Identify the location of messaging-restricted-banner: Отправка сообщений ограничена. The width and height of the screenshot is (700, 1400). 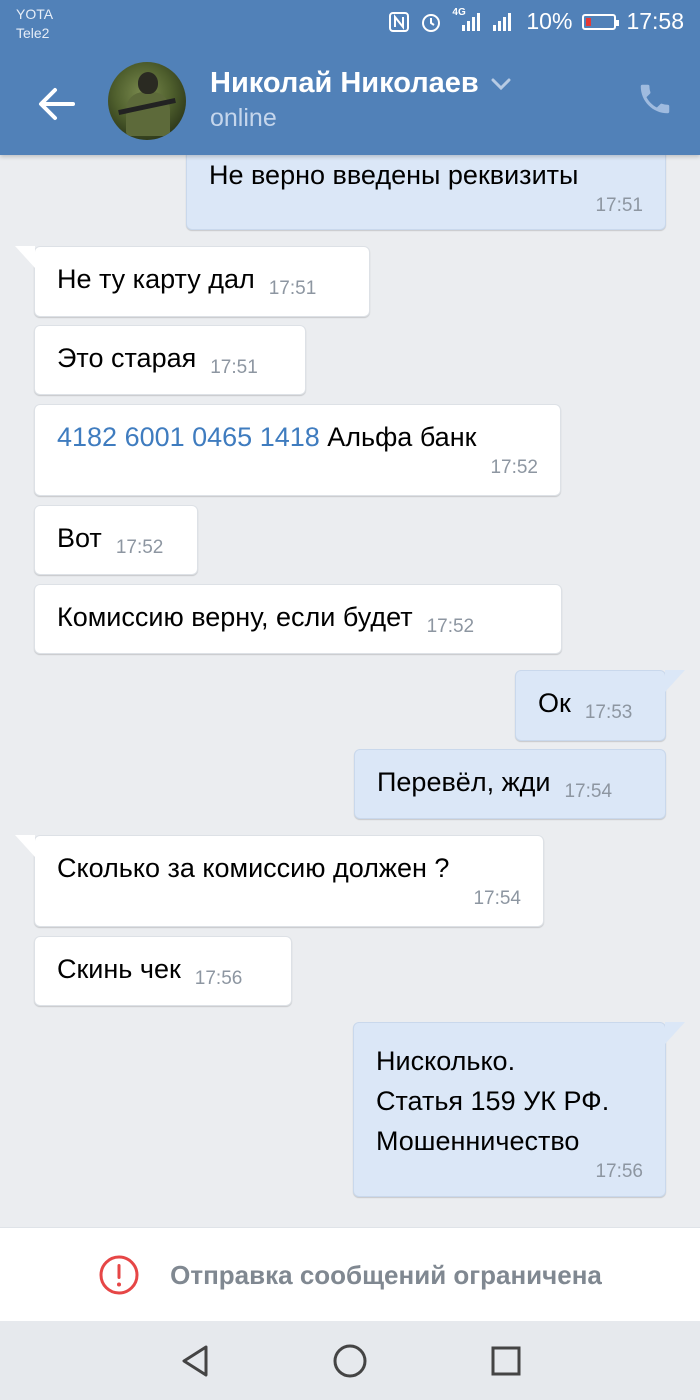
(350, 1274).